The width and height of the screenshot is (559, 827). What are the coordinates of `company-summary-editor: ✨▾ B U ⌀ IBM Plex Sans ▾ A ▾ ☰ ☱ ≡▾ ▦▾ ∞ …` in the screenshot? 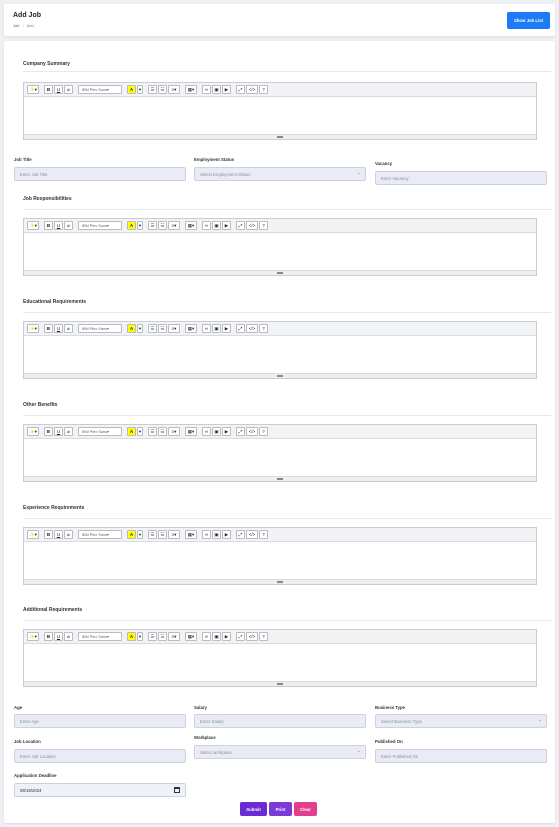 It's located at (280, 111).